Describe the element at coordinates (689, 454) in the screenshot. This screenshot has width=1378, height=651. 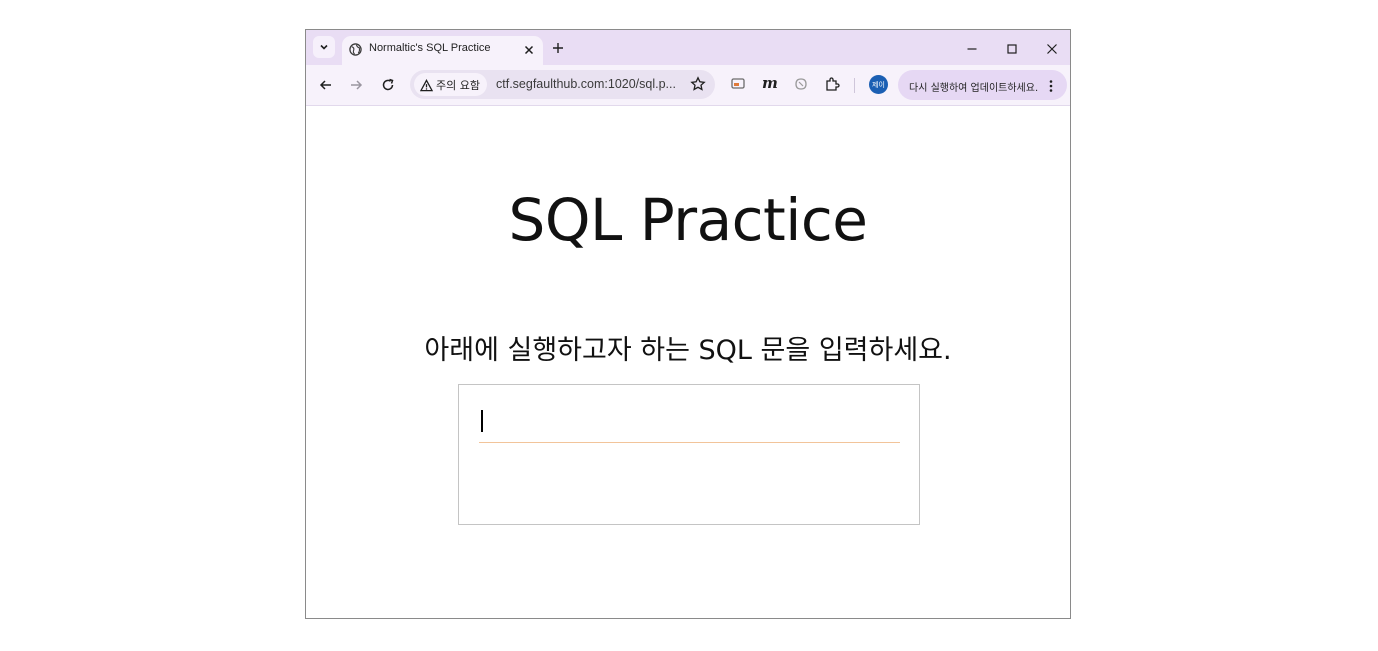
I see `query-form` at that location.